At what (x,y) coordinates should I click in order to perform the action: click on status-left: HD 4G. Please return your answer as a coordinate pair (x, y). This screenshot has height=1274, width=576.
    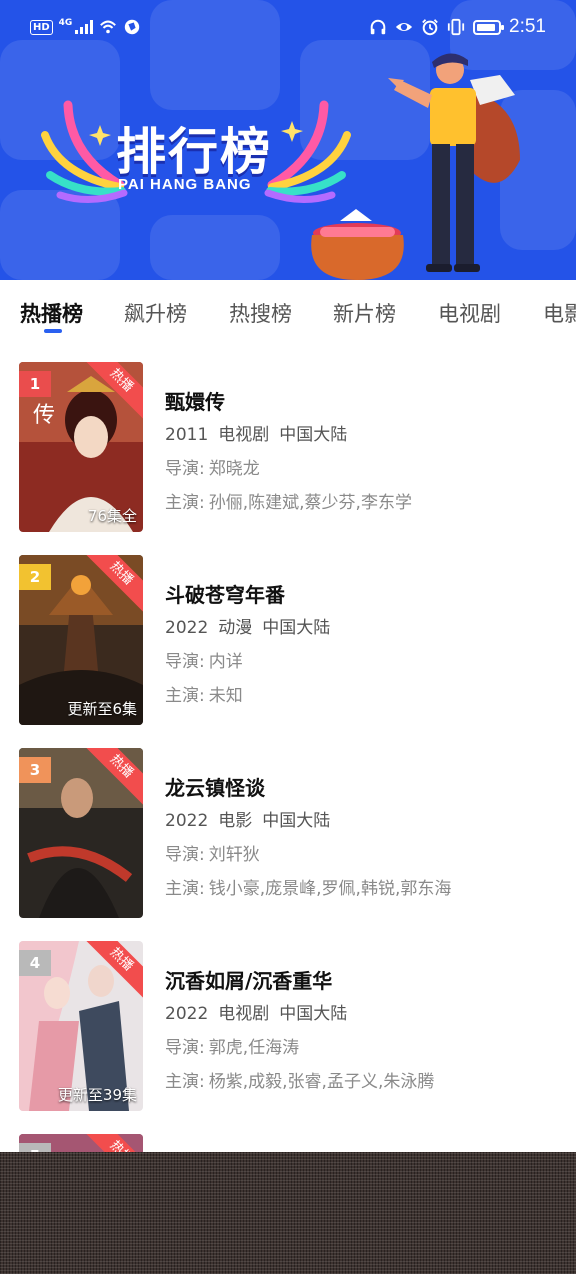
    Looking at the image, I should click on (85, 27).